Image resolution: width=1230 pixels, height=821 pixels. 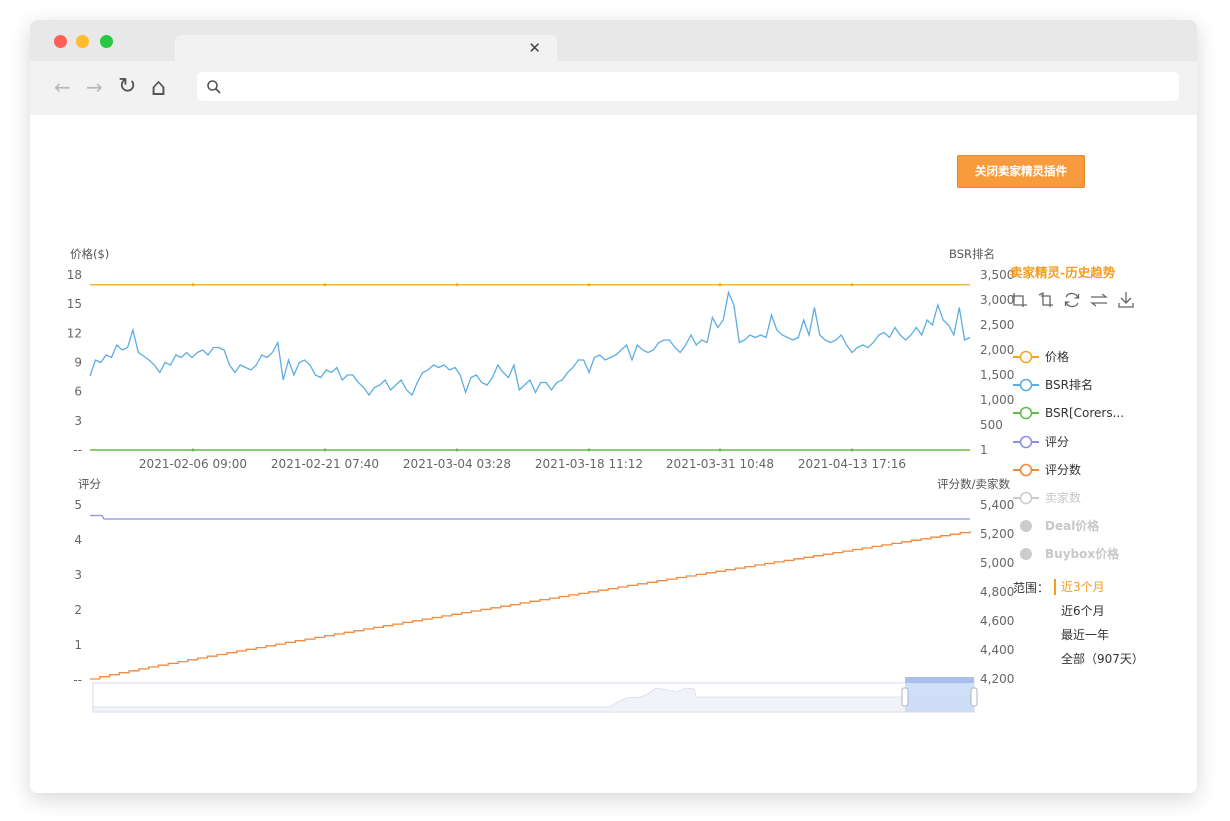 I want to click on x-tick-label: 2021-03-18 11:12, so click(x=589, y=464).